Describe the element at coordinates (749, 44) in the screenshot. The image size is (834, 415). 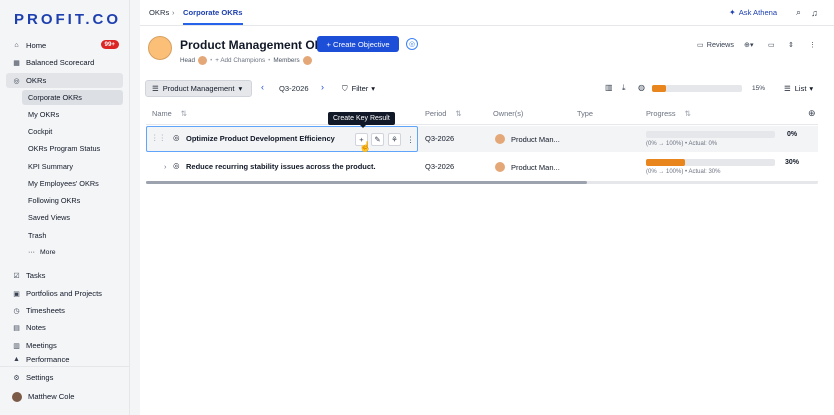
I see `add-menu-icon: ⊕▾` at that location.